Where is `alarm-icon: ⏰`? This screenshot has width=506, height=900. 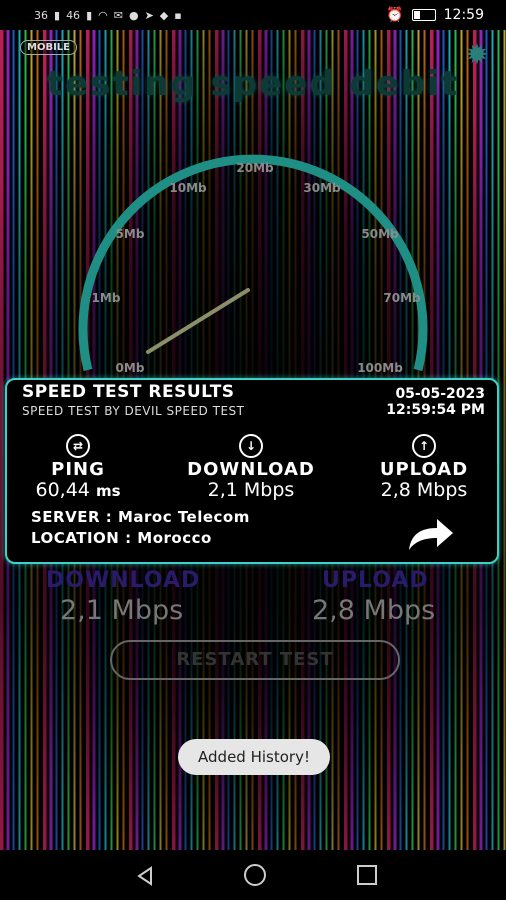 alarm-icon: ⏰ is located at coordinates (395, 15).